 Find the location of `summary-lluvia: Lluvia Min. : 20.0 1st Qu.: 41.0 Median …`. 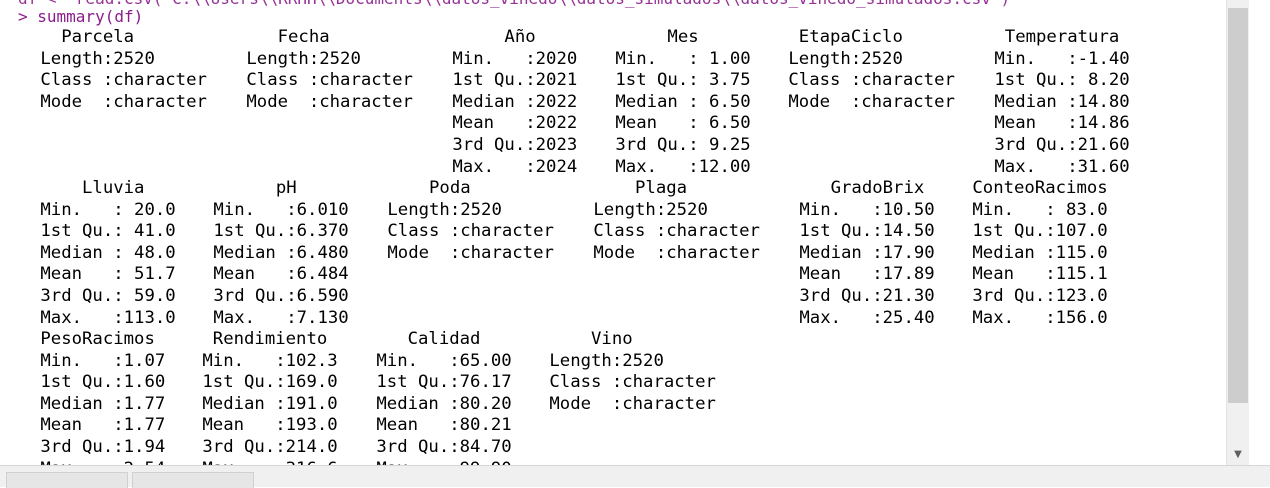

summary-lluvia: Lluvia Min. : 20.0 1st Qu.: 41.0 Median … is located at coordinates (108, 253).